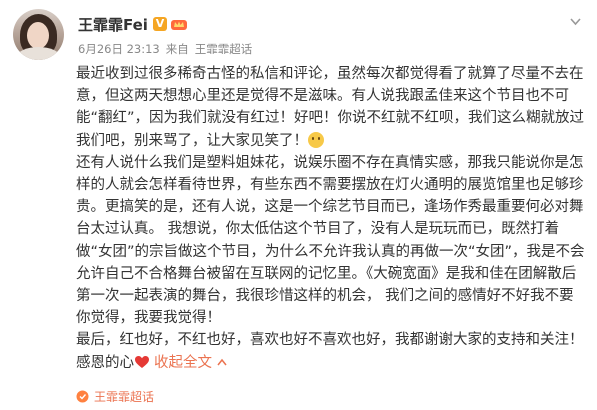  Describe the element at coordinates (331, 363) in the screenshot. I see `paragraph-4: 感恩的心 收起全文` at that location.